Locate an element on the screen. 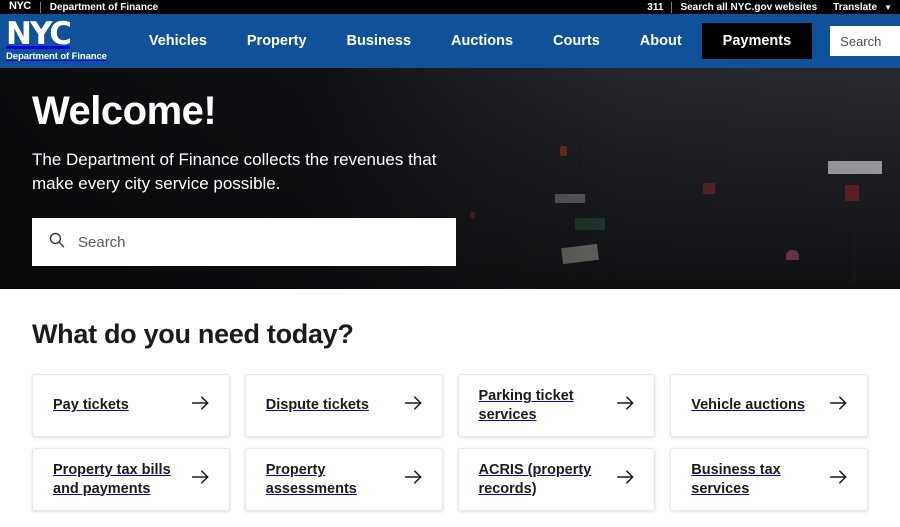 This screenshot has height=527, width=900. nyc-wordmark: NYC is located at coordinates (39, 34).